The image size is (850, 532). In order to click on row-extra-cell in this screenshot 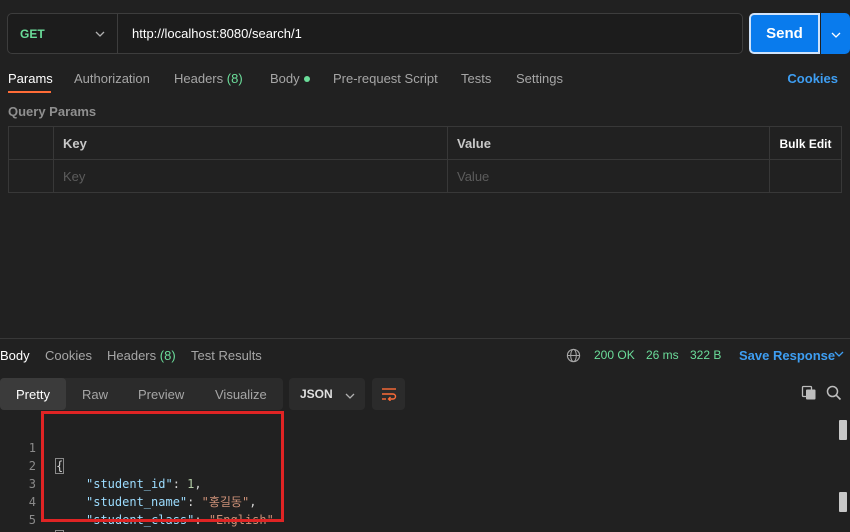, I will do `click(805, 176)`.